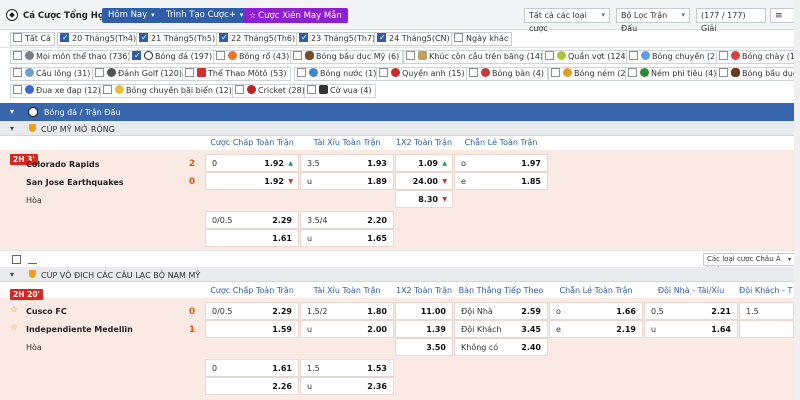 The height and width of the screenshot is (400, 800). I want to click on sport-chip-water-polo: Bóng nước (1), so click(337, 74).